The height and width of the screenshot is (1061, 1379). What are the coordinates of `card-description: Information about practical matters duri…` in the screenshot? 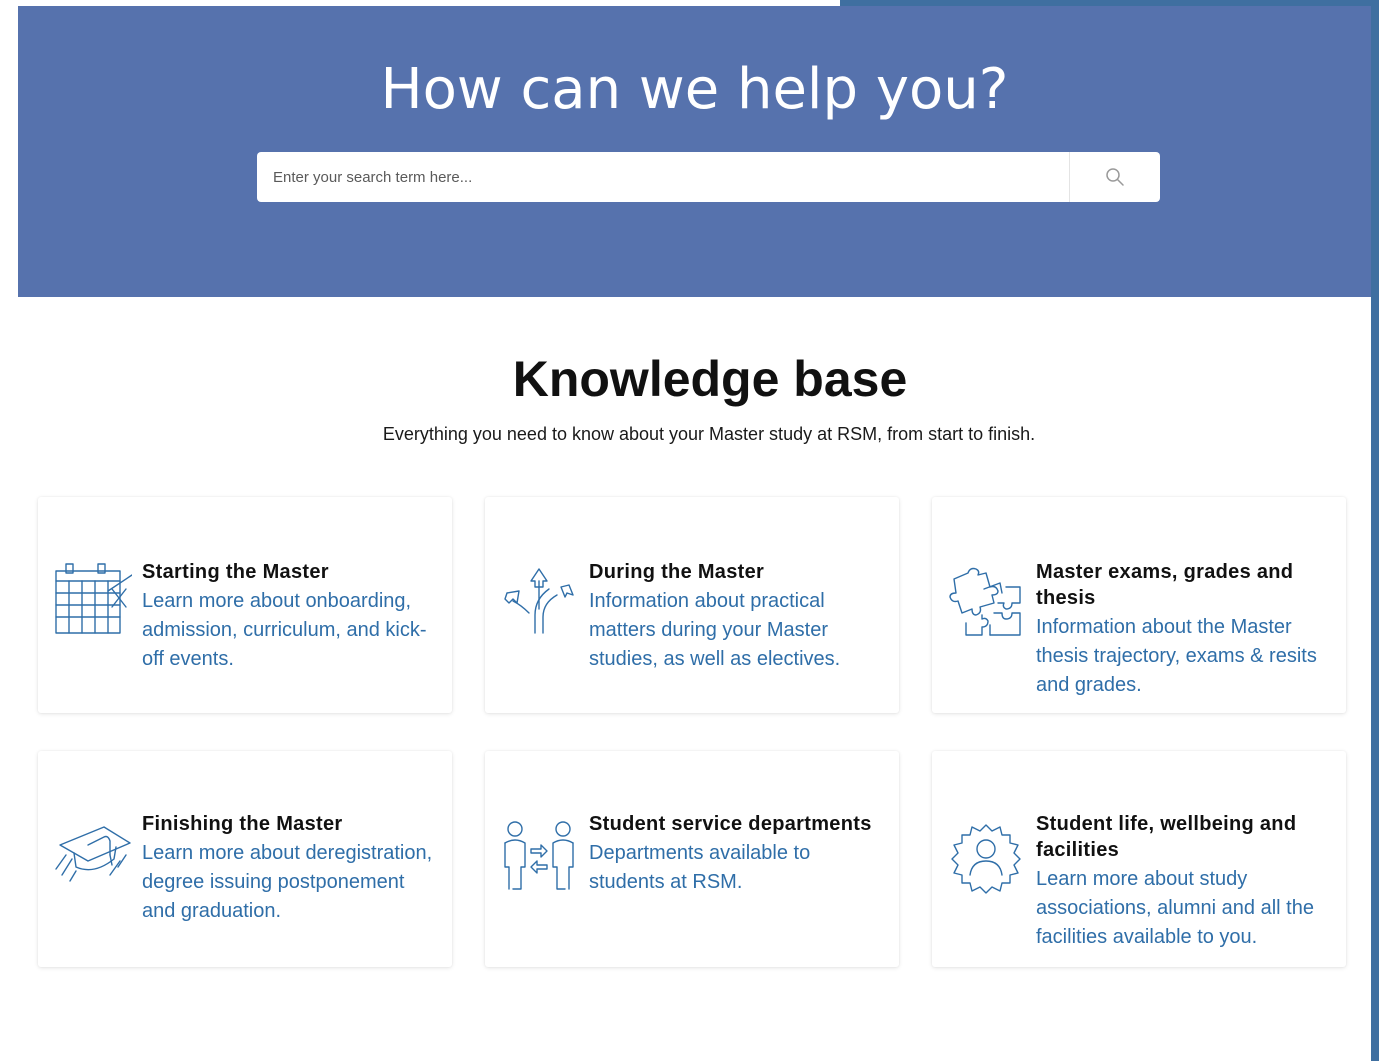 It's located at (715, 630).